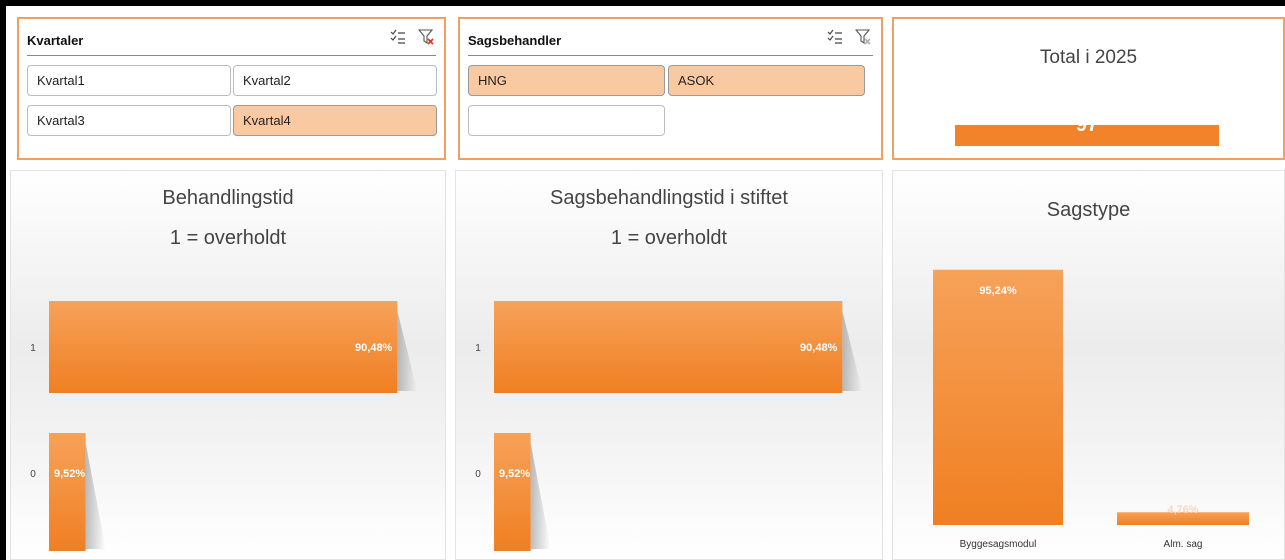  Describe the element at coordinates (515, 40) in the screenshot. I see `slicer-sagsbehandler-title: Sagsbehandler` at that location.